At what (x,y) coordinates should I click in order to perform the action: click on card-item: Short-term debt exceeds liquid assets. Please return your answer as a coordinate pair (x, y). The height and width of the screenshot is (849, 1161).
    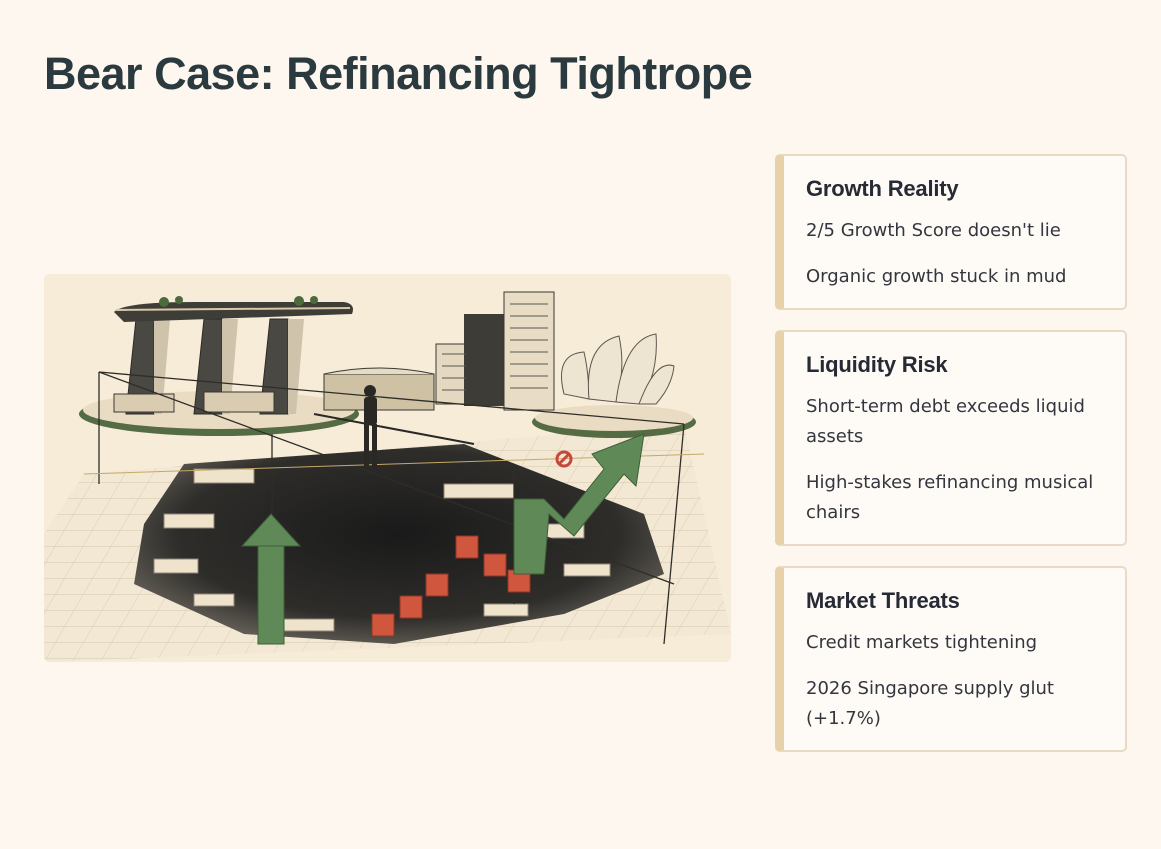
    Looking at the image, I should click on (945, 421).